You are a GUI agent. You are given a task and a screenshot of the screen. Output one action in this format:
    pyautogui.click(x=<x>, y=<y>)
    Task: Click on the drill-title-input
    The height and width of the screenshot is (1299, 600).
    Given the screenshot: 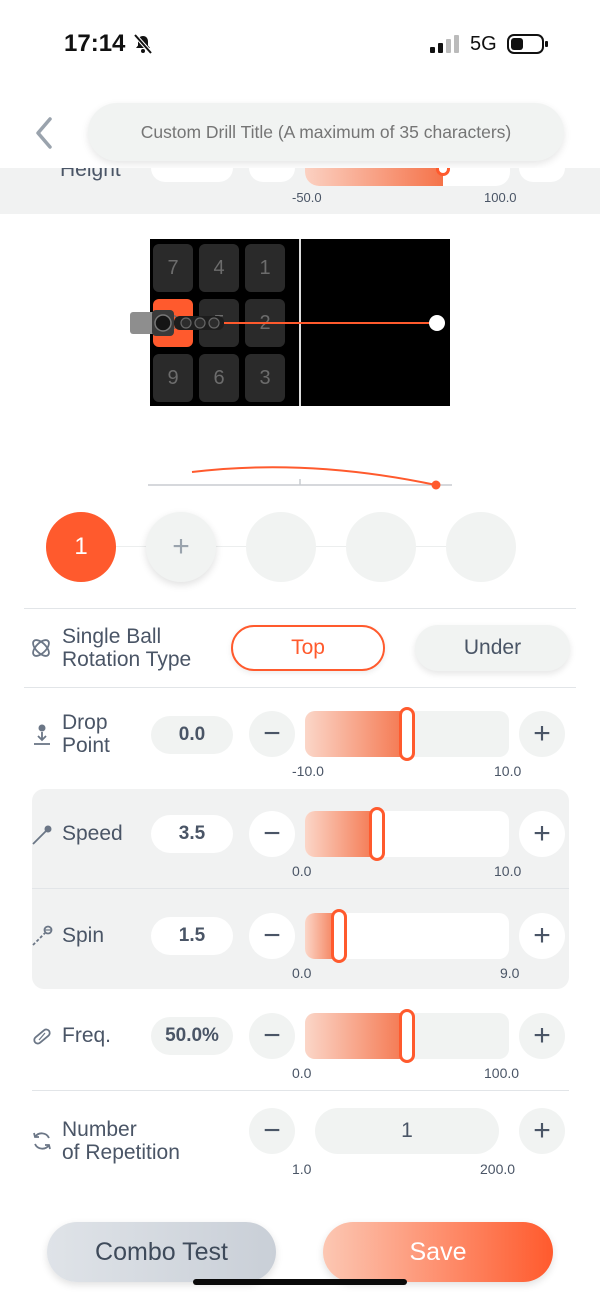 What is the action you would take?
    pyautogui.click(x=326, y=132)
    